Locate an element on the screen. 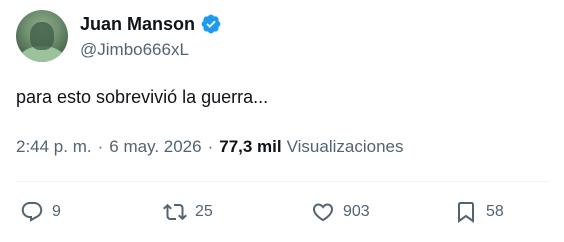 The image size is (564, 242). like-button: 903 is located at coordinates (340, 212).